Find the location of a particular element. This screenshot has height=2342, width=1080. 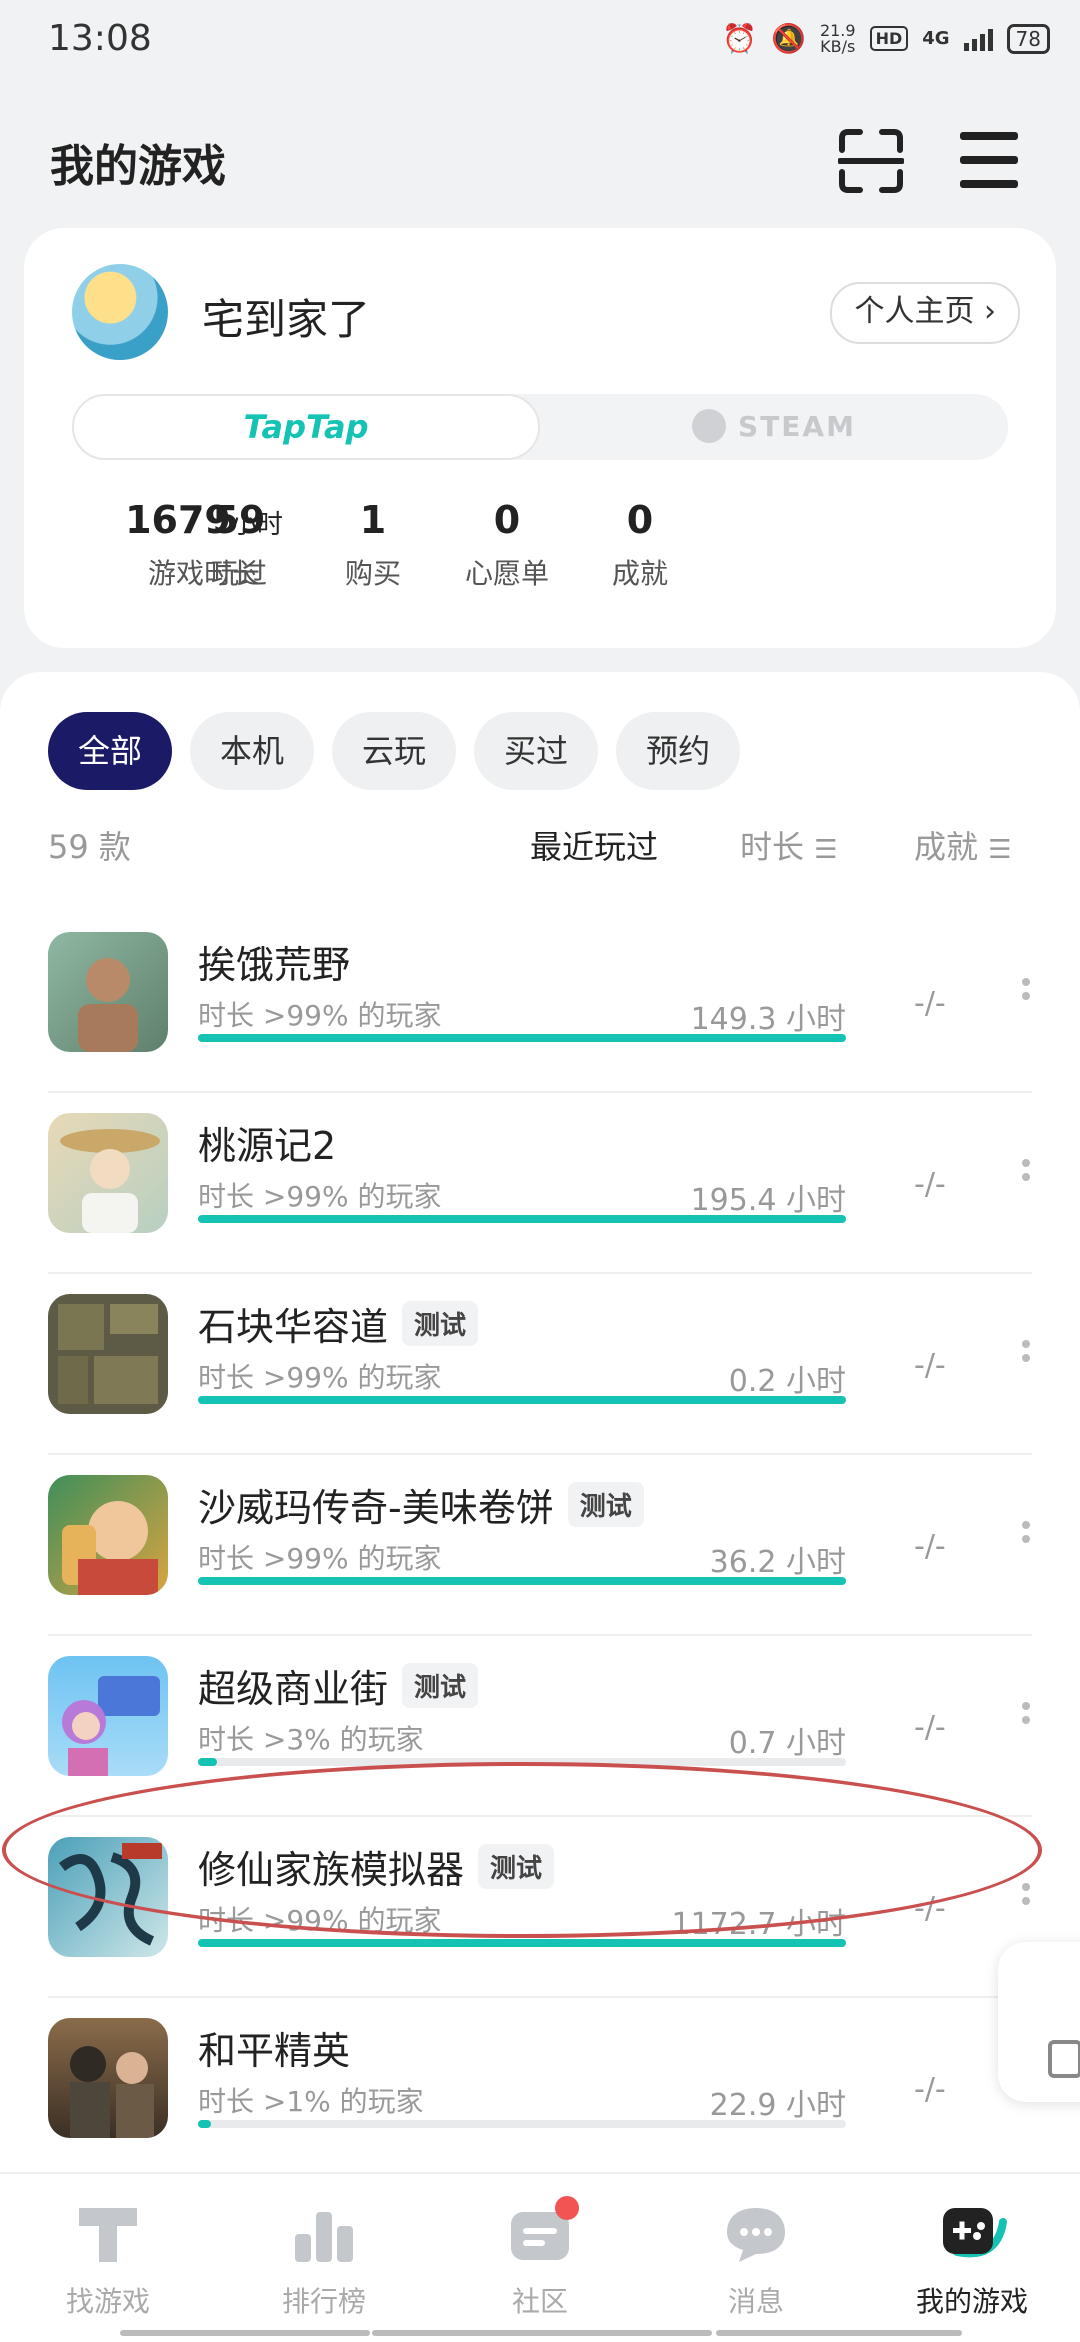

game-icon-starving-wild is located at coordinates (108, 992).